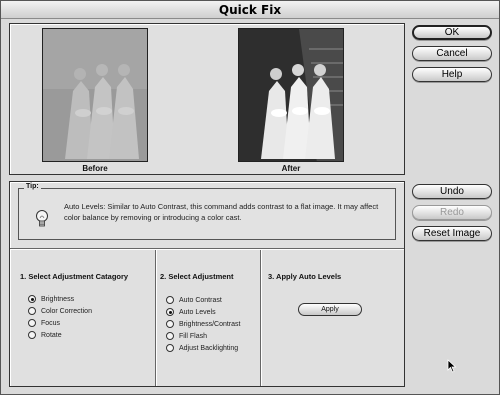 This screenshot has height=395, width=500. What do you see at coordinates (42, 221) in the screenshot?
I see `lightbulb-icon` at bounding box center [42, 221].